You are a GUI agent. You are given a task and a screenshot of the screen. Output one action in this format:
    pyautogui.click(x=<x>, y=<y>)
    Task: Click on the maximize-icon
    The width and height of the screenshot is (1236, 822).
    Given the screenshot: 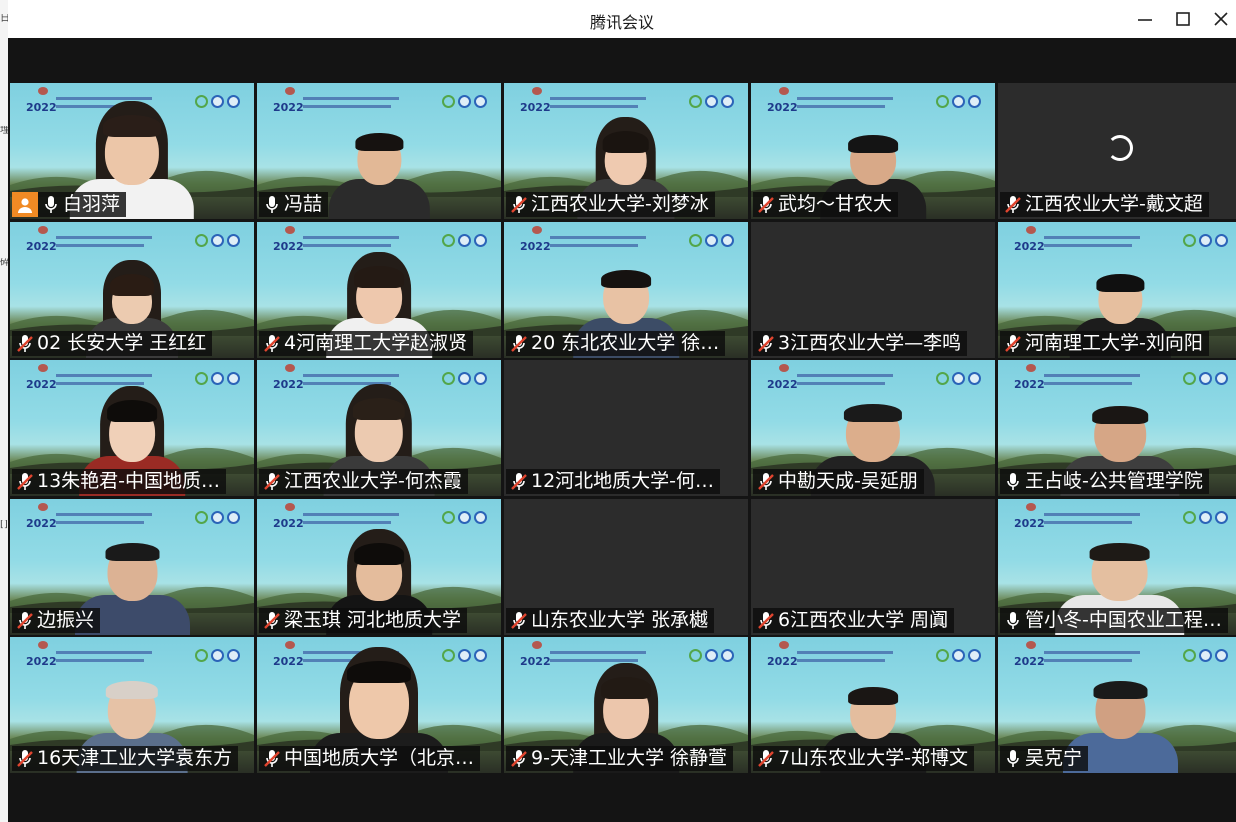 What is the action you would take?
    pyautogui.click(x=1183, y=19)
    